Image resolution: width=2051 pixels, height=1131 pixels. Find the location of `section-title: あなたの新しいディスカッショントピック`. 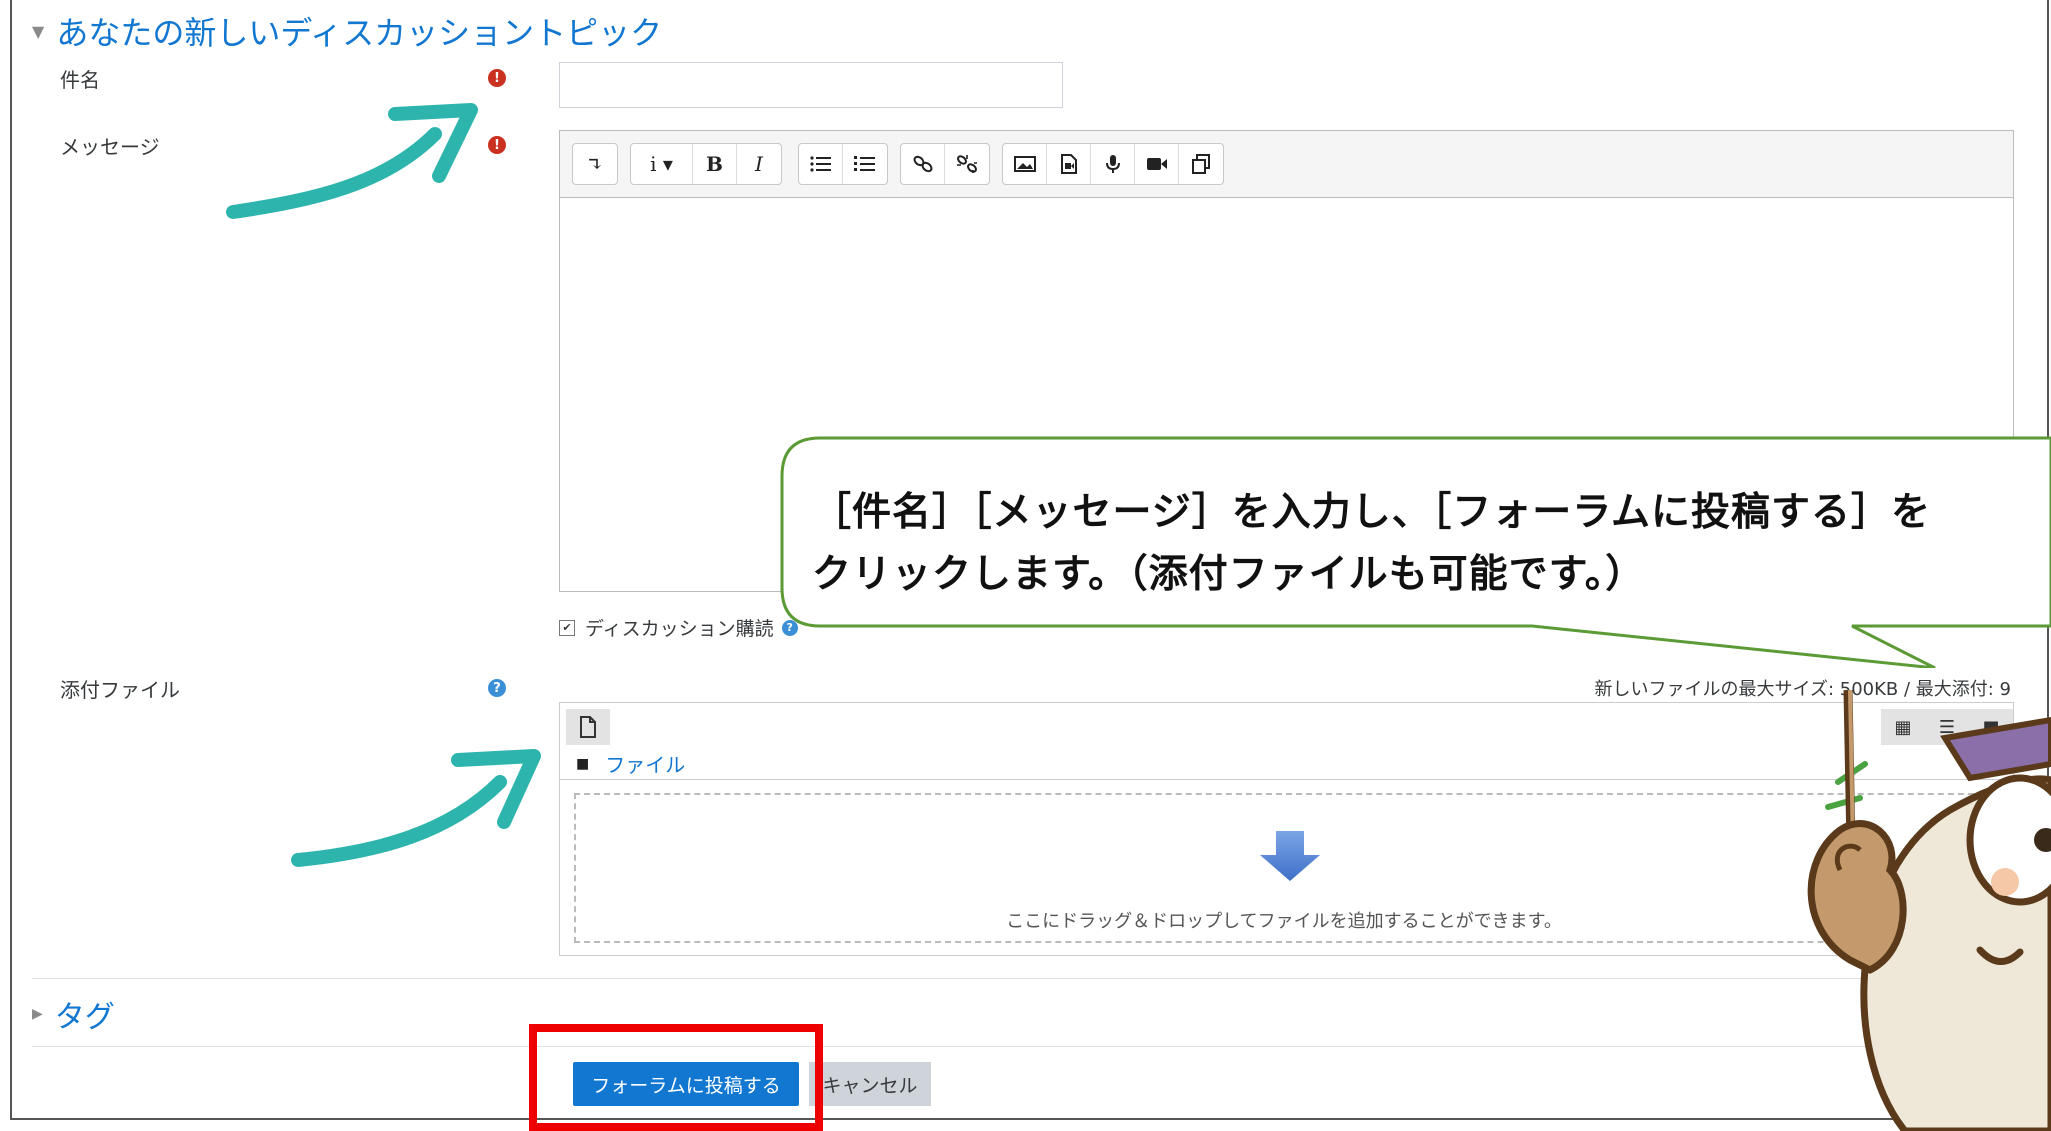

section-title: あなたの新しいディスカッショントピック is located at coordinates (359, 33).